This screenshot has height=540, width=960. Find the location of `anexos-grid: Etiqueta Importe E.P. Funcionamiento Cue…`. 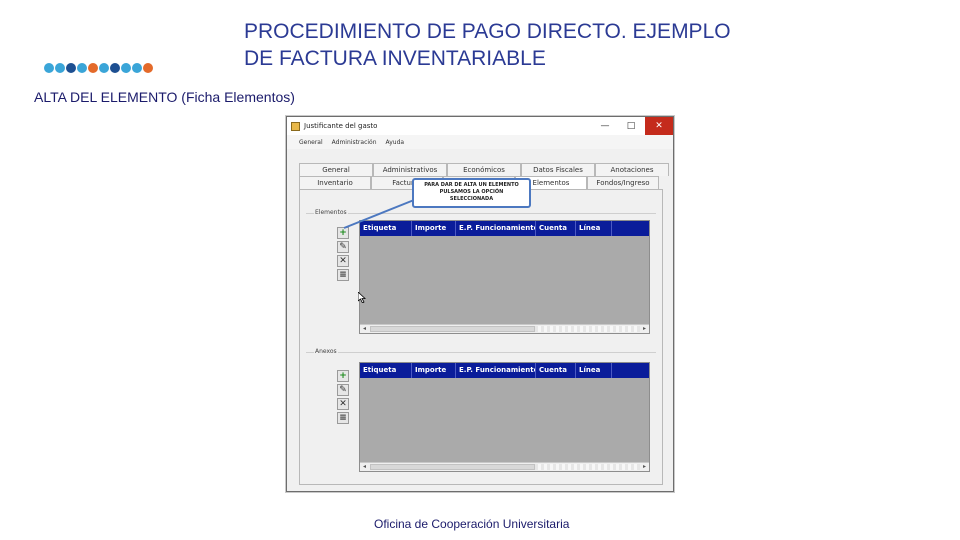

anexos-grid: Etiqueta Importe E.P. Funcionamiento Cue… is located at coordinates (504, 417).